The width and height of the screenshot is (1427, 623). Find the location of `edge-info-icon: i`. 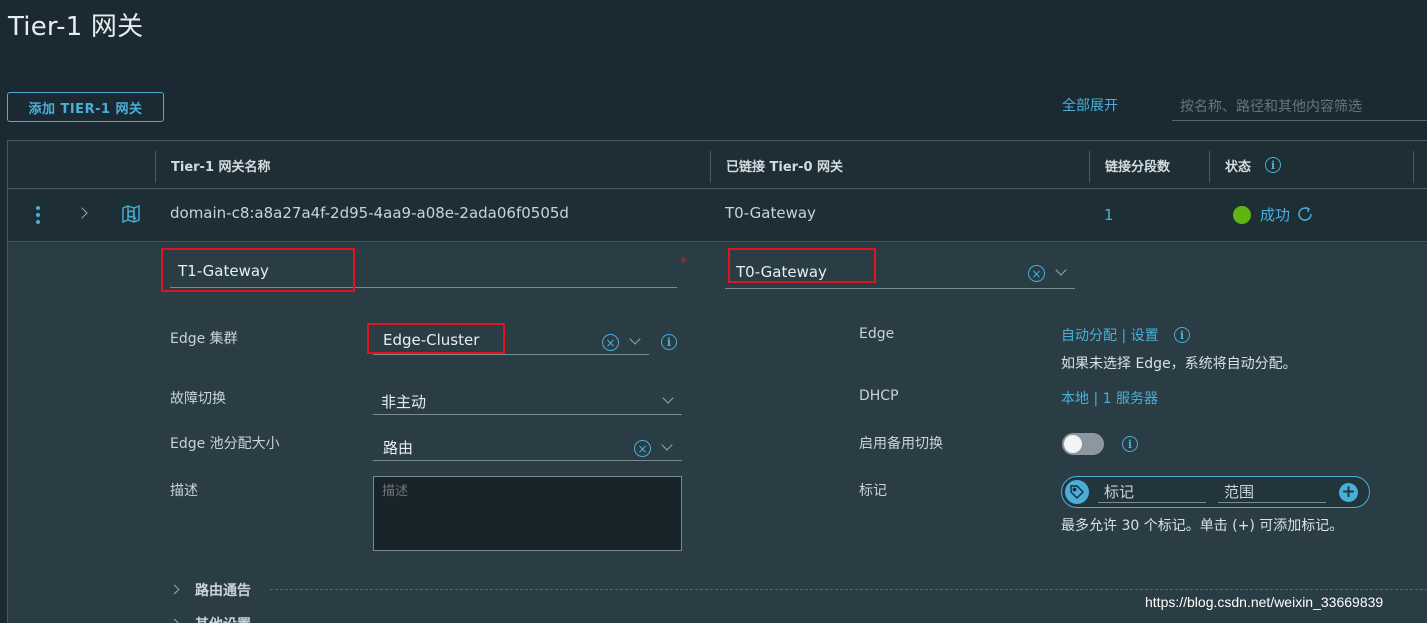

edge-info-icon: i is located at coordinates (1182, 335).